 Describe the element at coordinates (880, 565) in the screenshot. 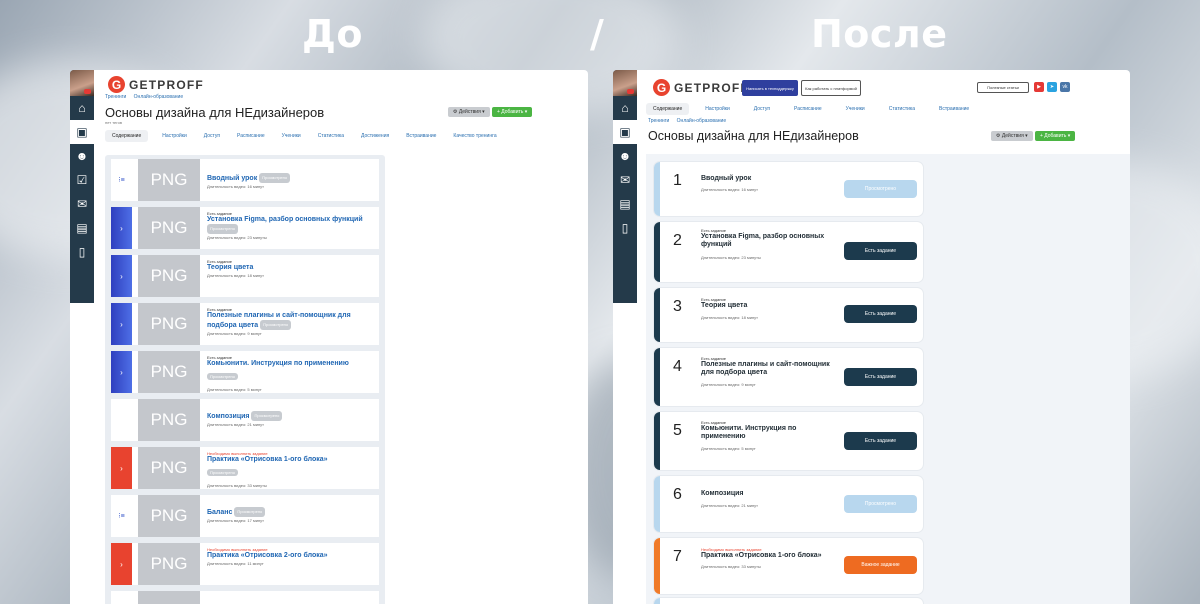

I see `important-task-button: Важное задание` at that location.